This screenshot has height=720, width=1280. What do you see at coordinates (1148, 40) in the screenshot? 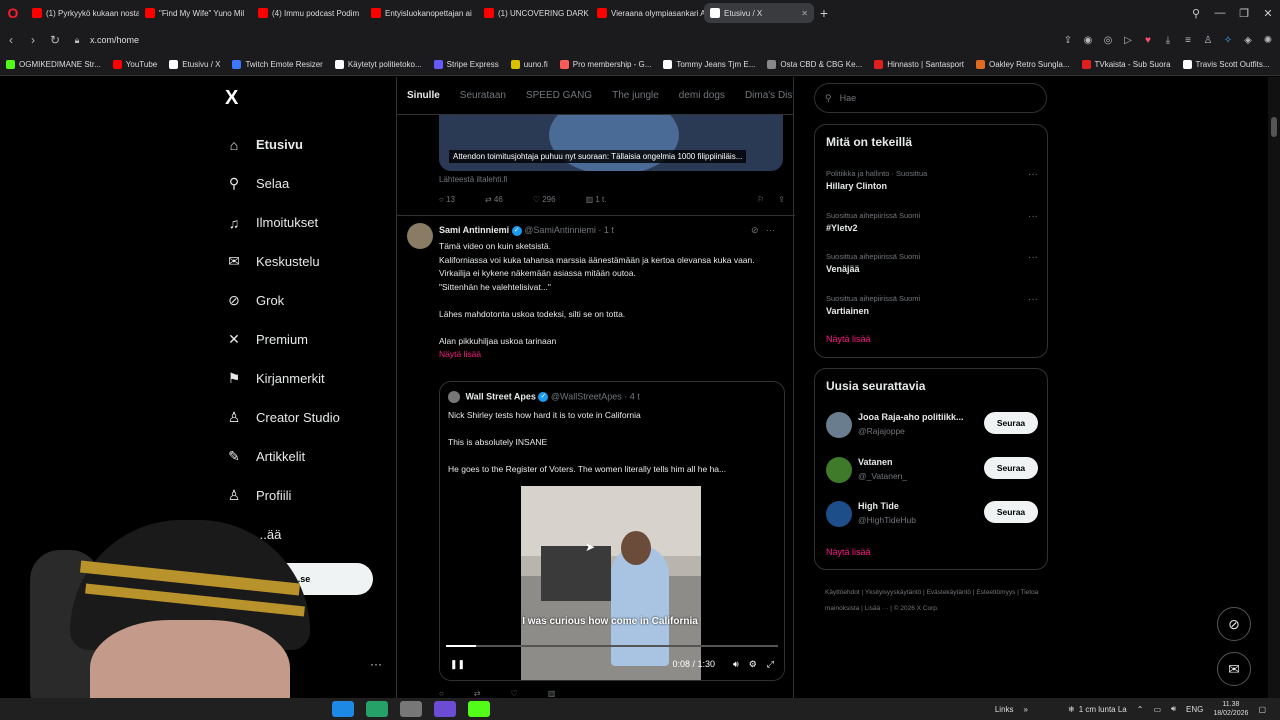
I see `heart-icon: ♥` at bounding box center [1148, 40].